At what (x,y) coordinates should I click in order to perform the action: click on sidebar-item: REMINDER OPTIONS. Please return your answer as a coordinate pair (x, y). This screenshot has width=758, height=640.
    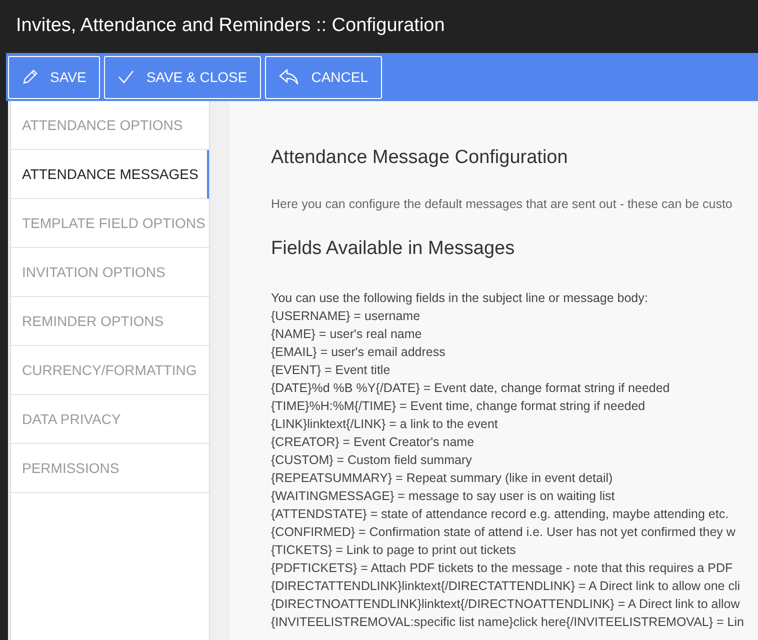
    Looking at the image, I should click on (110, 321).